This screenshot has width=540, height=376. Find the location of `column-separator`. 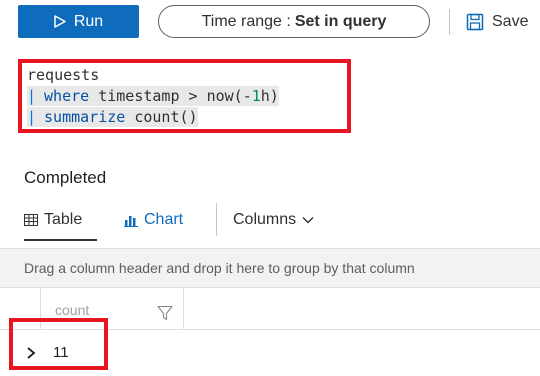

column-separator is located at coordinates (183, 309).